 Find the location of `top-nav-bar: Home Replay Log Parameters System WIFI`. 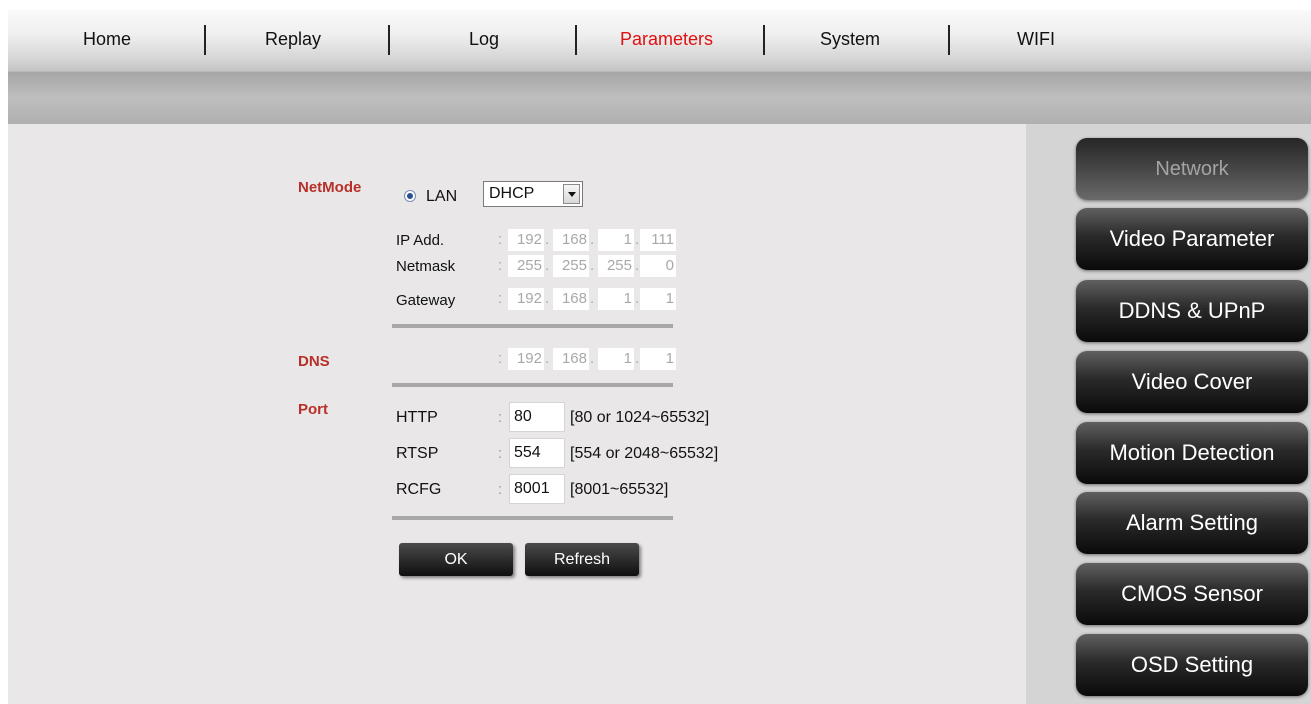

top-nav-bar: Home Replay Log Parameters System WIFI is located at coordinates (659, 41).